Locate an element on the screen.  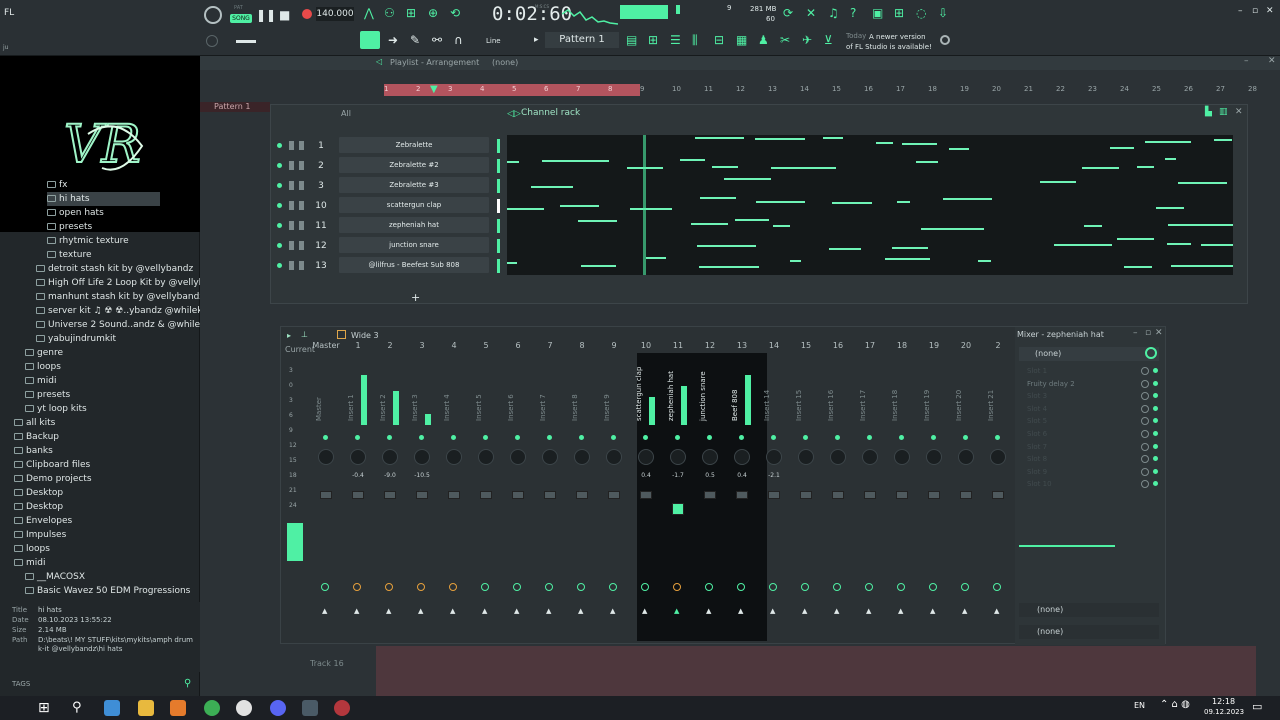
channel-name: Zebralette #3 is located at coordinates (414, 185).